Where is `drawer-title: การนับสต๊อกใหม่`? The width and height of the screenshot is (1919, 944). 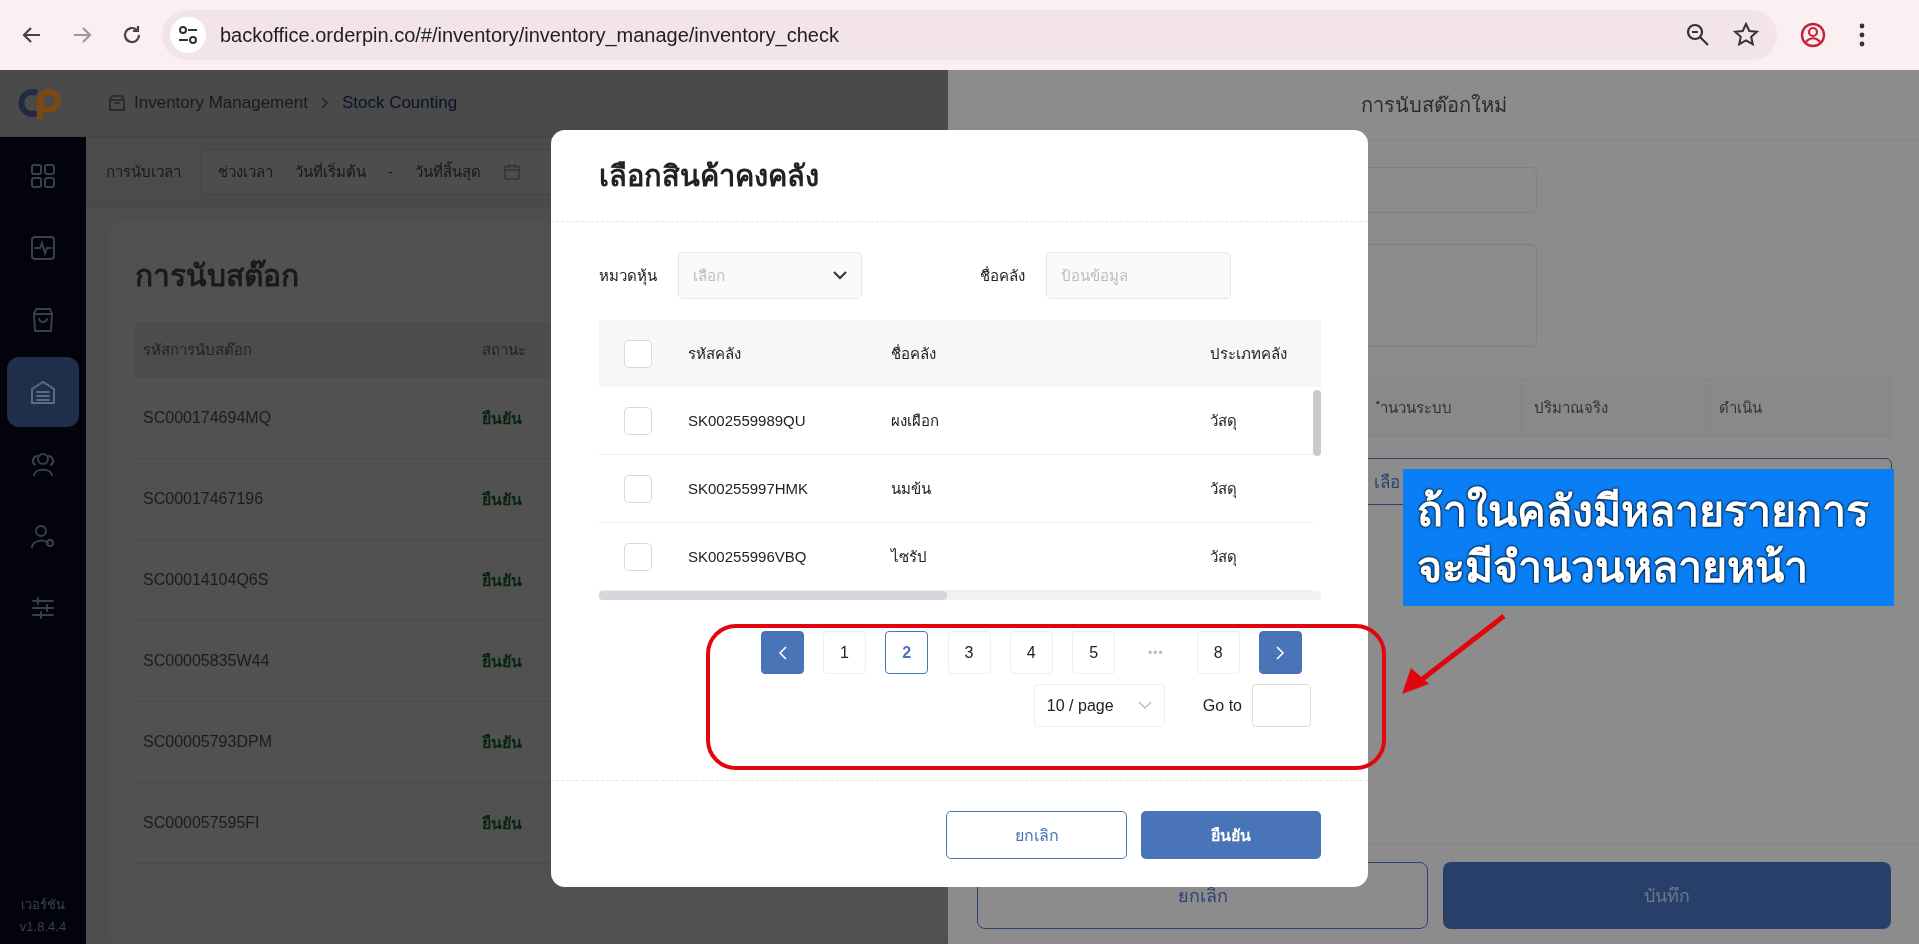
drawer-title: การนับสต๊อกใหม่ is located at coordinates (1433, 105).